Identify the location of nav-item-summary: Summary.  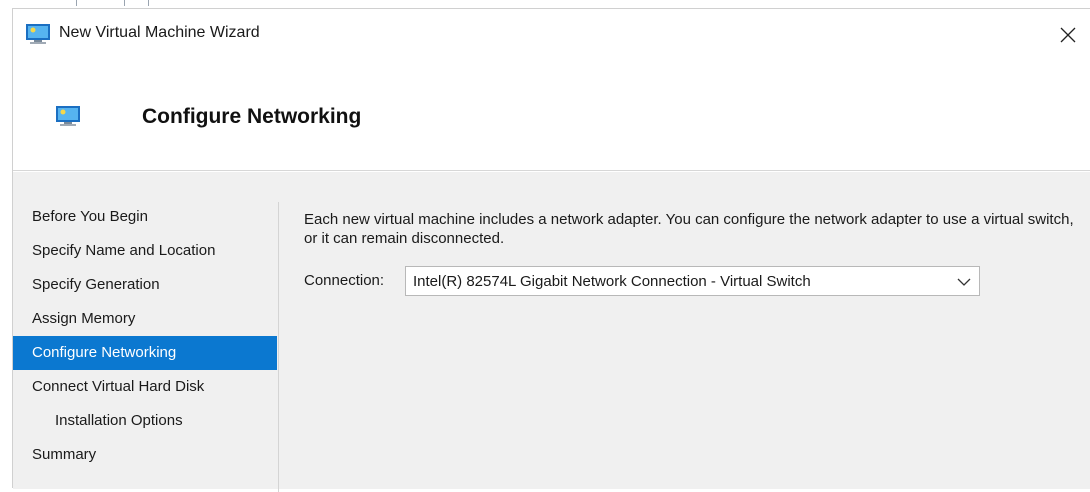
(145, 455).